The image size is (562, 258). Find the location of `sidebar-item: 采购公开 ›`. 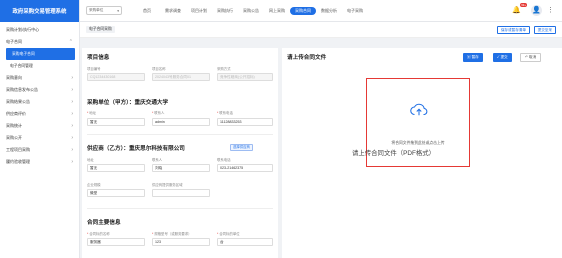

sidebar-item: 采购公开 › is located at coordinates (39, 138).